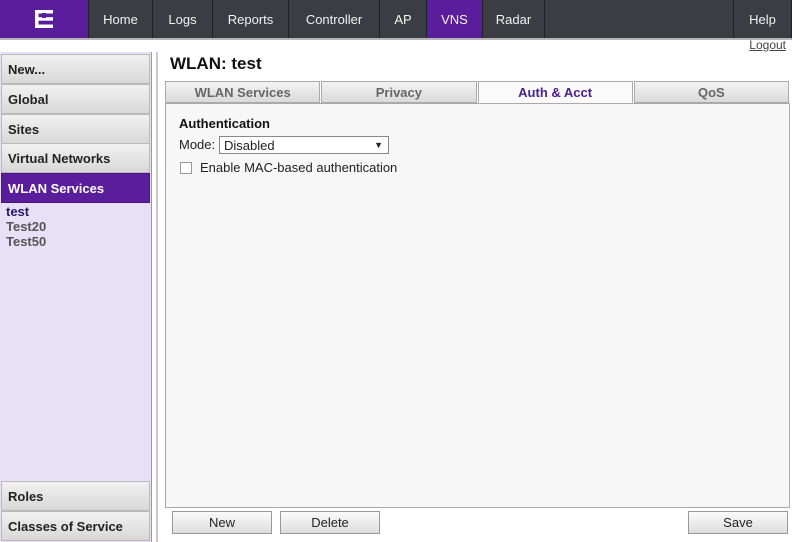 The image size is (792, 542). What do you see at coordinates (222, 522) in the screenshot?
I see `new-button: New` at bounding box center [222, 522].